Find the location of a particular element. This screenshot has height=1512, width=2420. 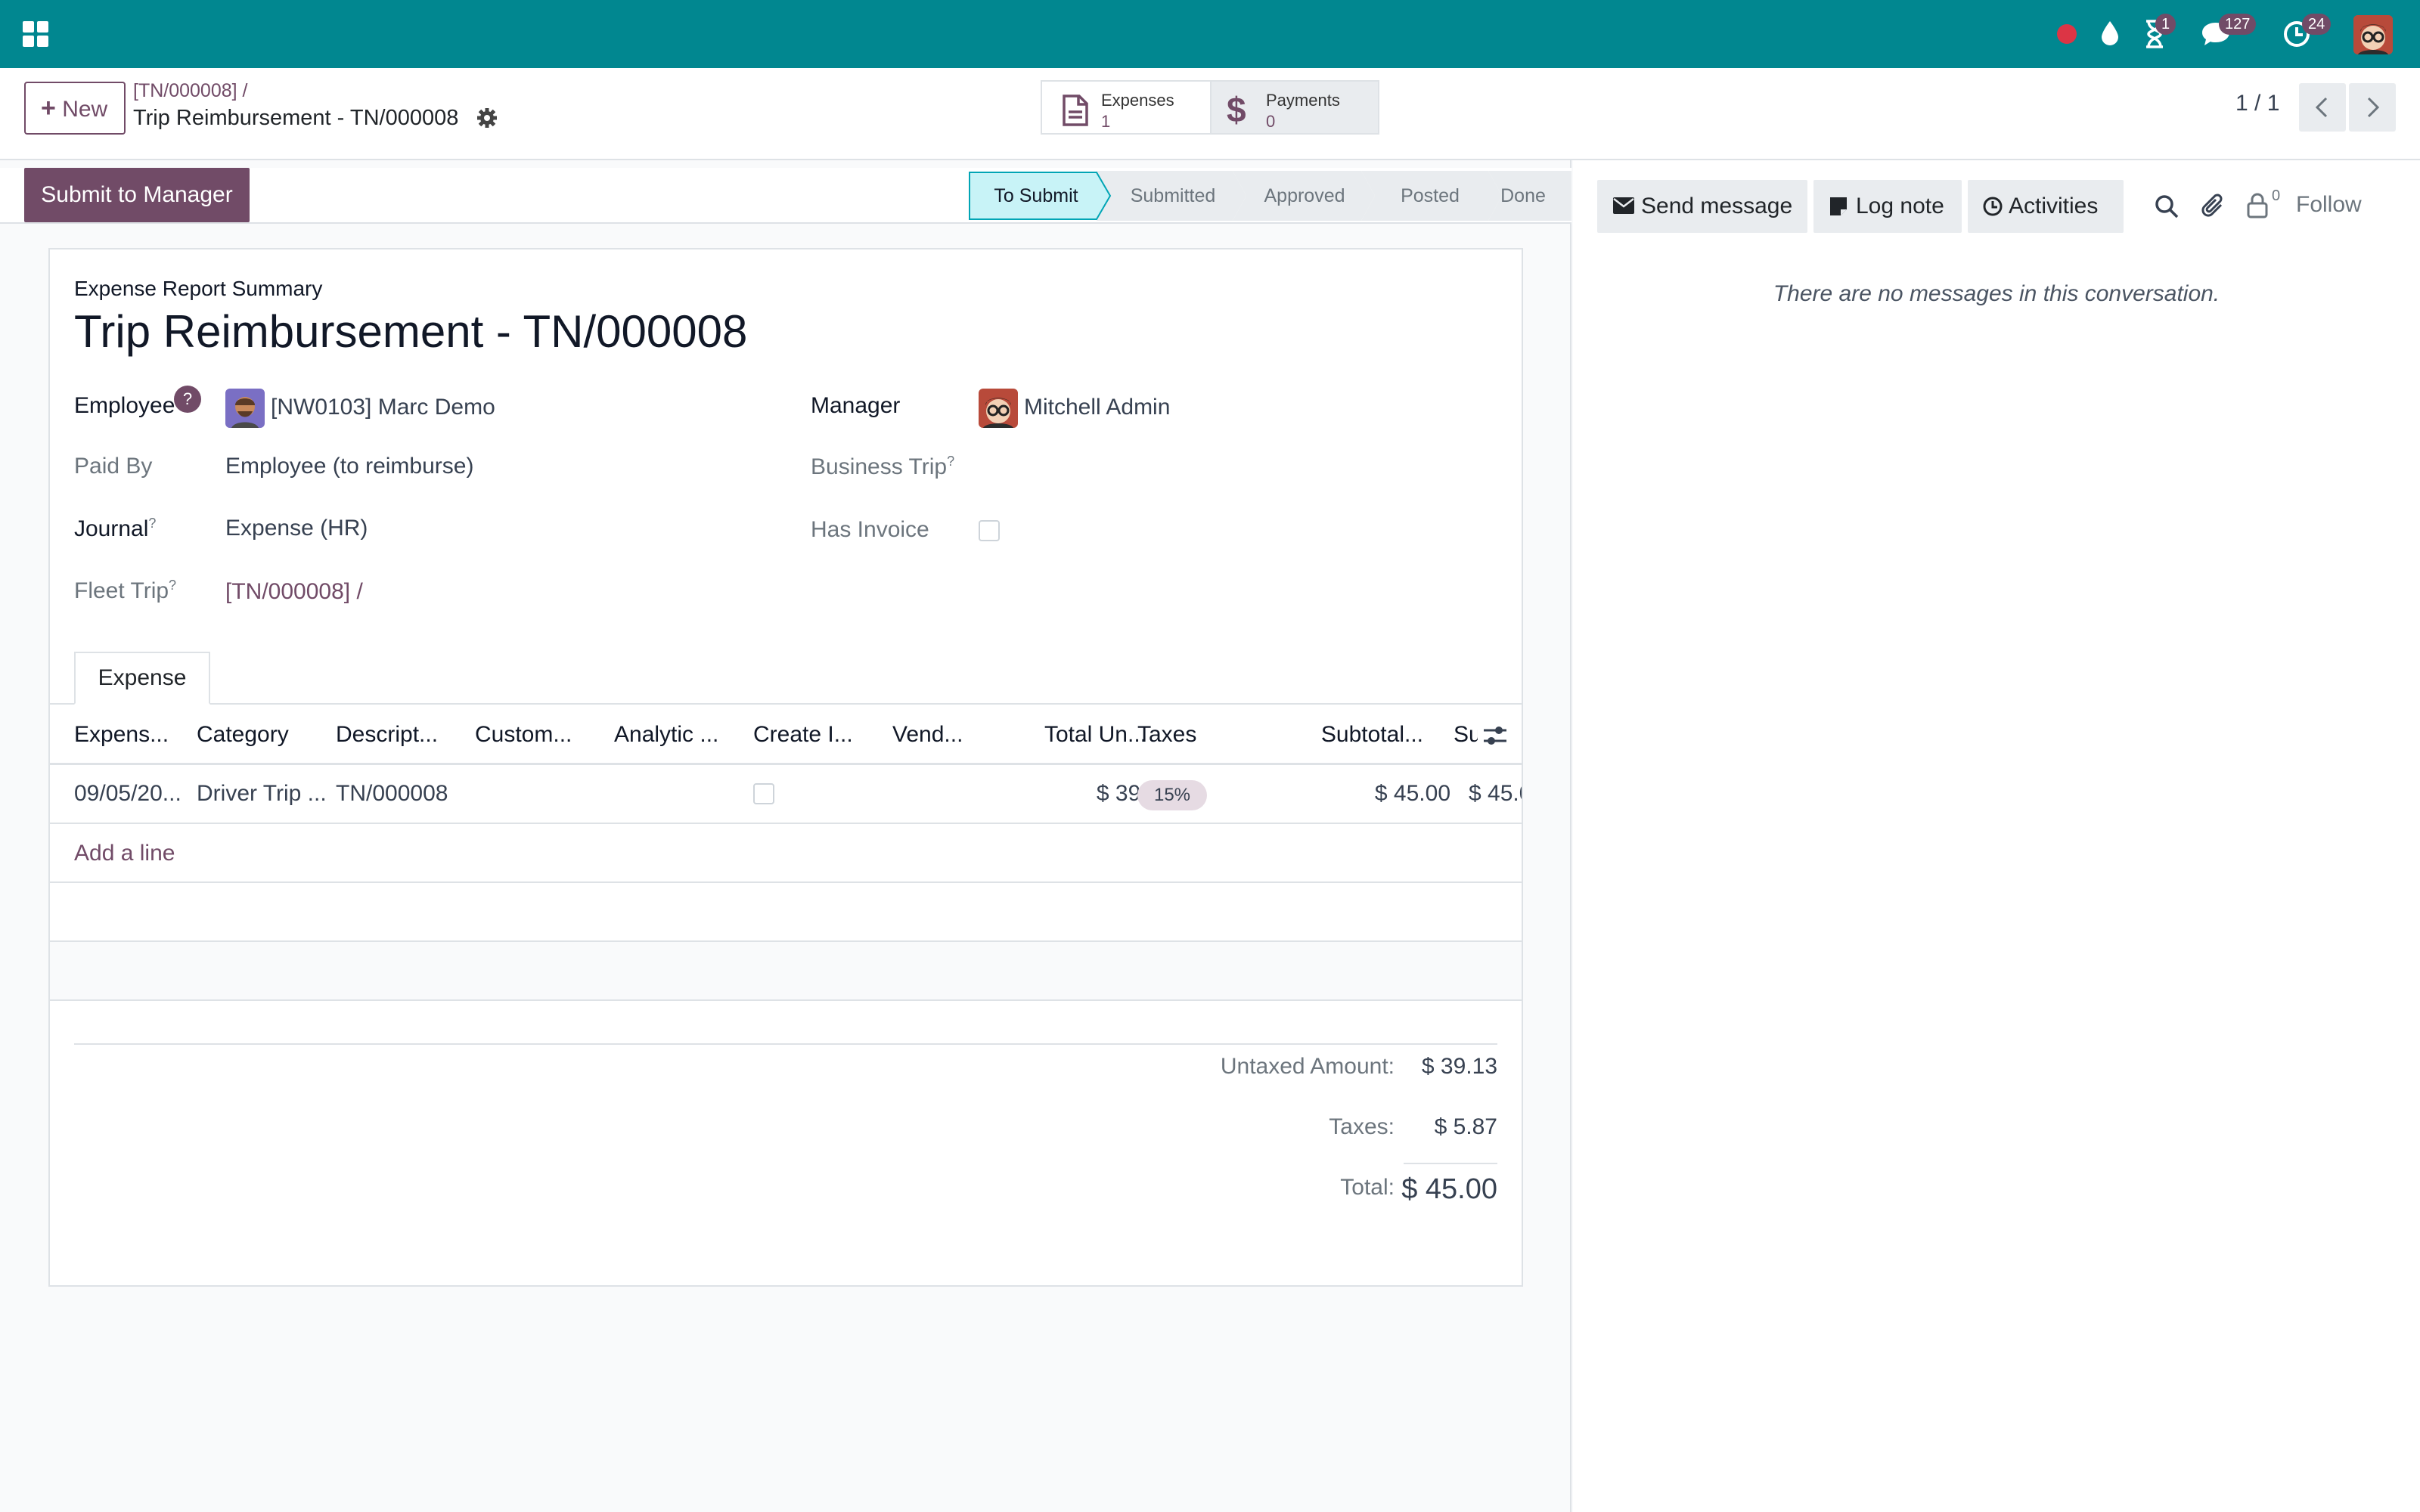

log-note-label: Log note is located at coordinates (1900, 206).